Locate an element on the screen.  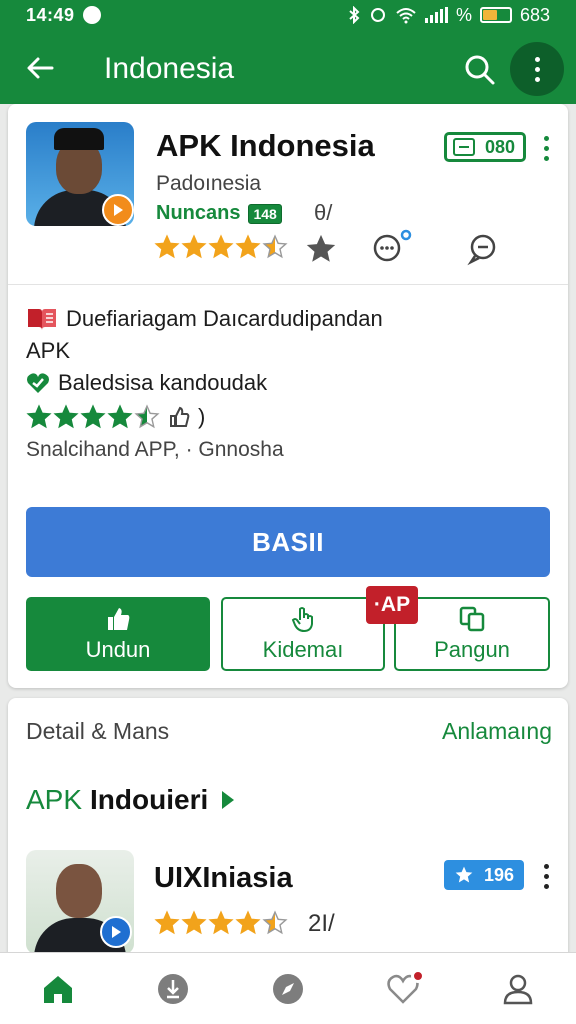
like-button-label: Undun is located at coordinates (118, 649).